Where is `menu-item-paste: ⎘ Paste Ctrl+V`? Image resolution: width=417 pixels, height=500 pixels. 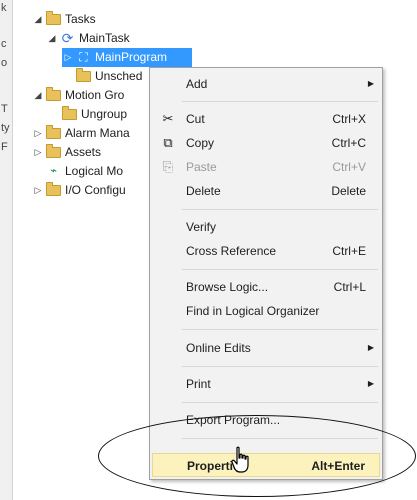
menu-item-paste: ⎘ Paste Ctrl+V is located at coordinates (266, 167).